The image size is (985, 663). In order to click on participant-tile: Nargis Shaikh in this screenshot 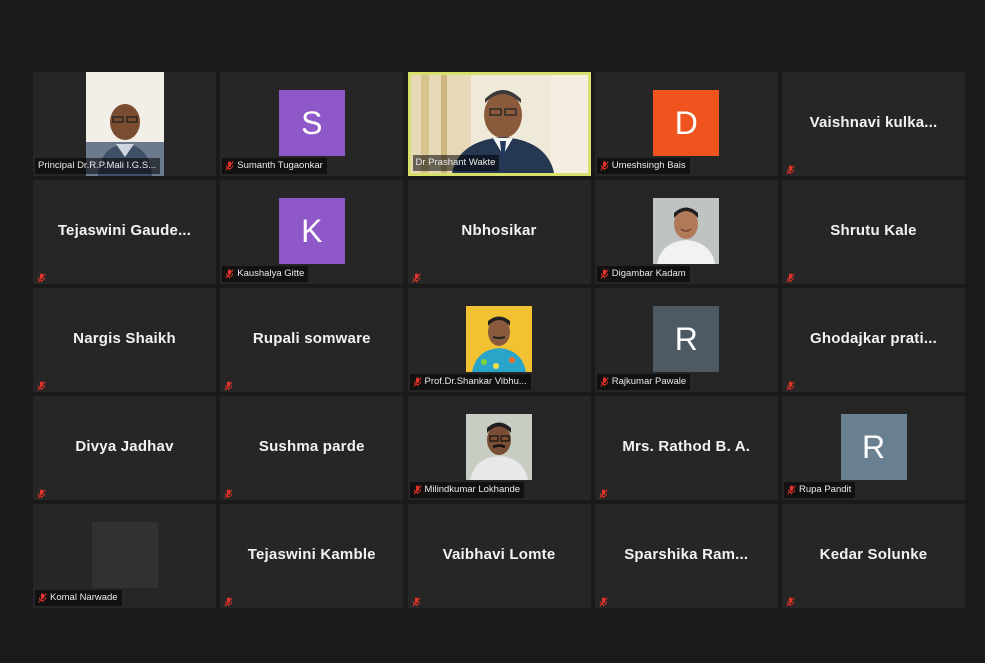, I will do `click(124, 340)`.